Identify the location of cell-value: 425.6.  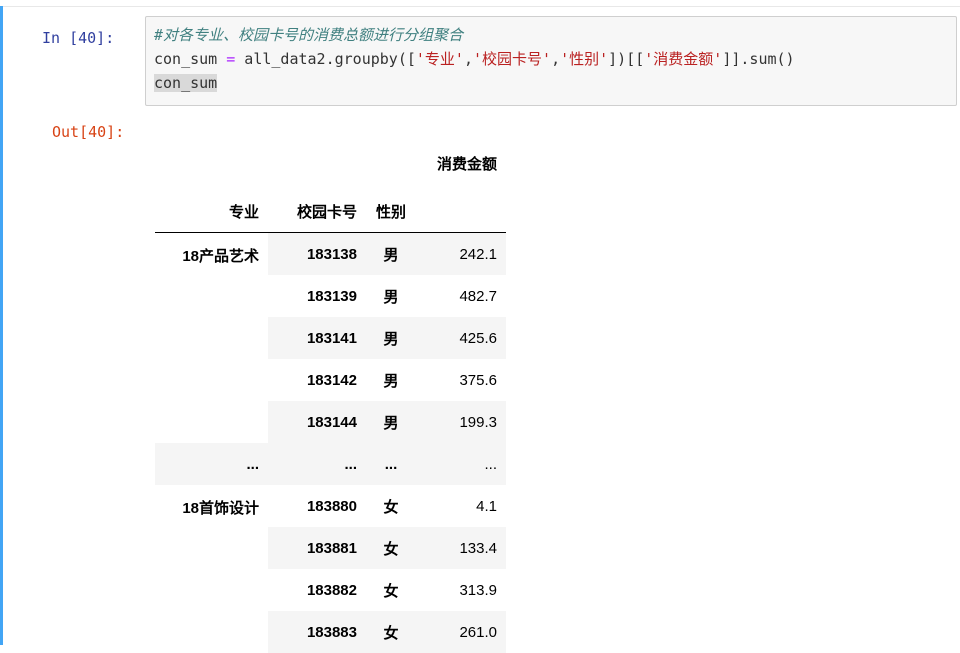
(461, 338).